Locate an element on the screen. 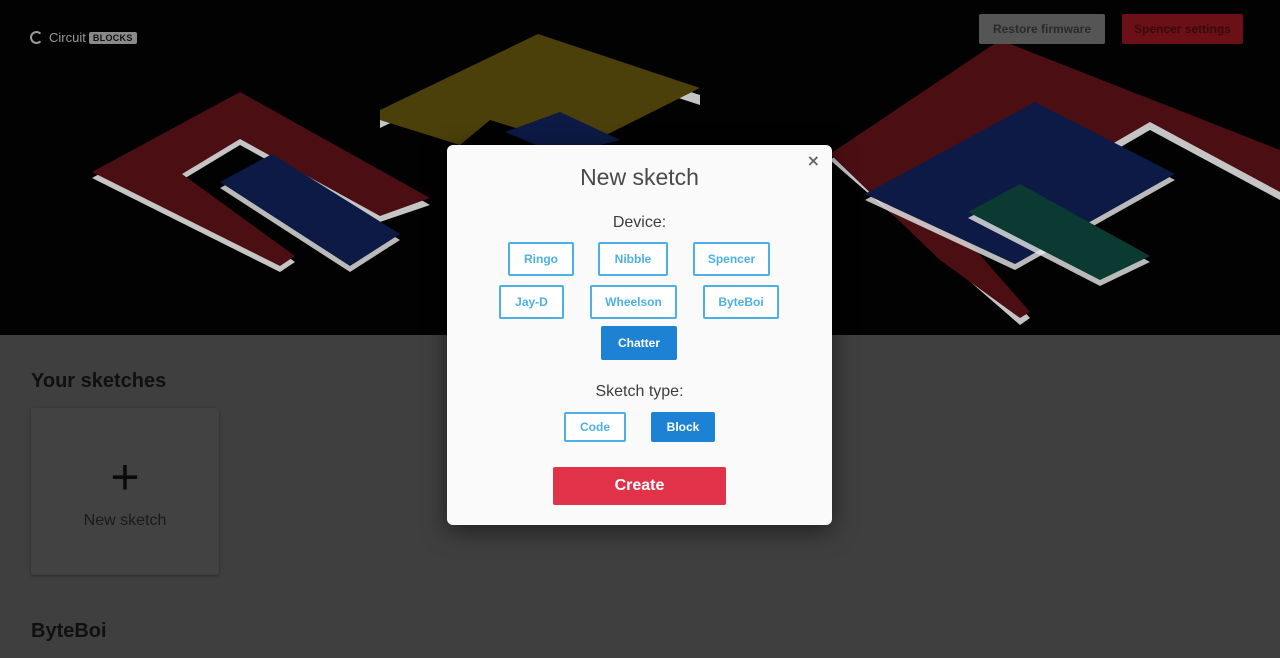 This screenshot has width=1280, height=658. sketch-type-label: Sketch type: is located at coordinates (639, 391).